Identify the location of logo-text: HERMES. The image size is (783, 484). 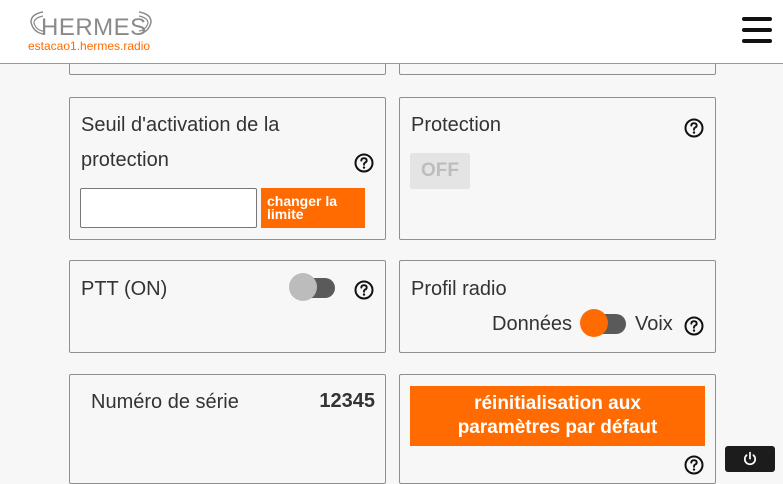
(94, 27).